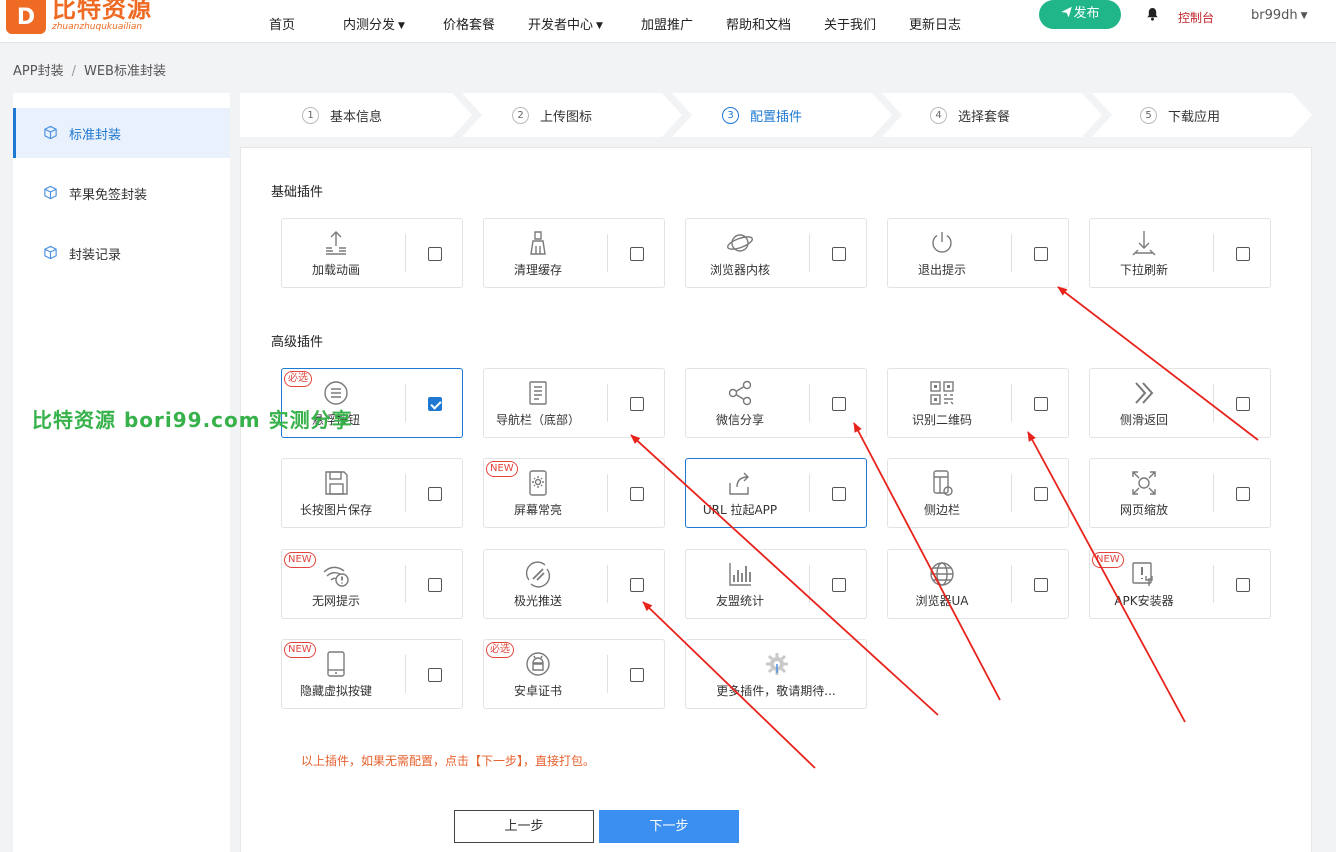 The width and height of the screenshot is (1336, 852). Describe the element at coordinates (1180, 584) in the screenshot. I see `plugin-card: APK安装器 NEW` at that location.